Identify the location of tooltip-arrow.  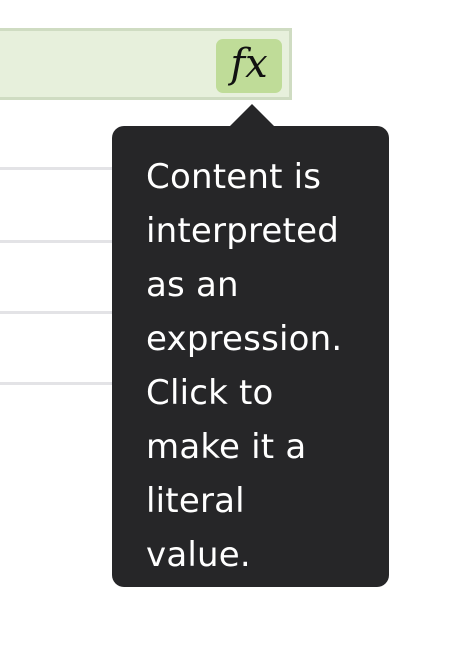
(252, 115).